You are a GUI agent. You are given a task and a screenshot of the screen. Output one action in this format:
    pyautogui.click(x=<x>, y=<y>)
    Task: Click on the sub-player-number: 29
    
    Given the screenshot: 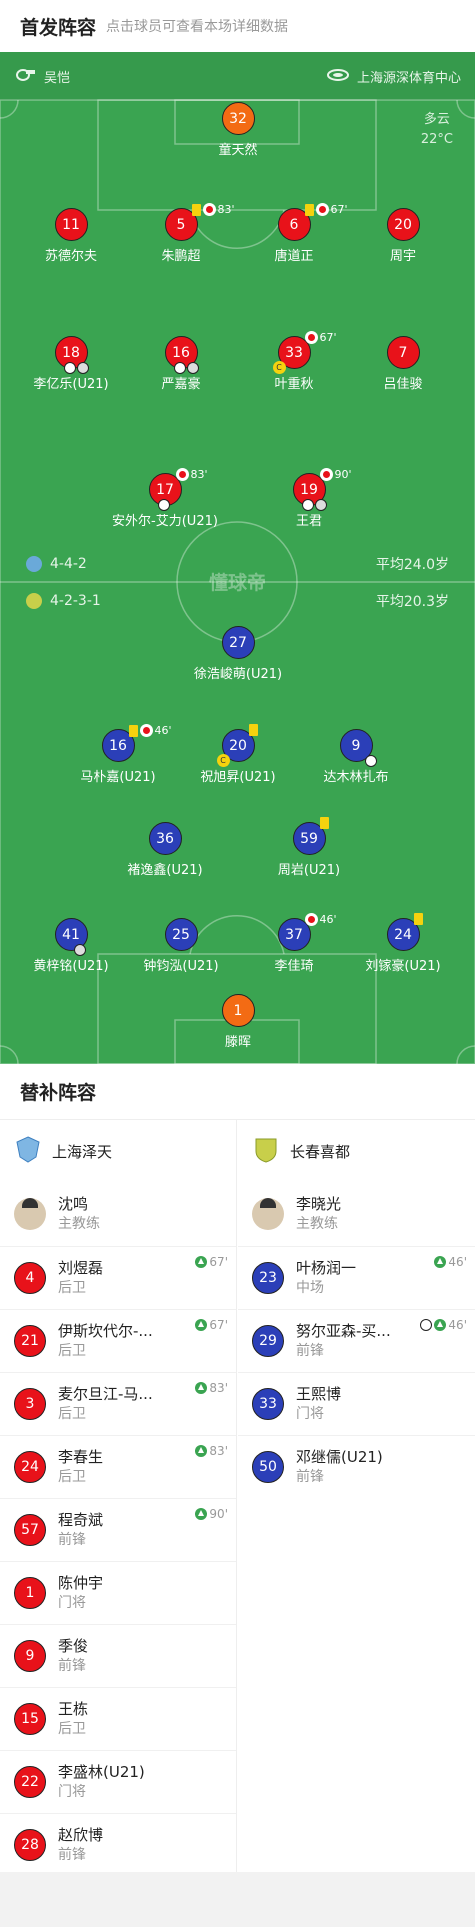 What is the action you would take?
    pyautogui.click(x=268, y=1341)
    